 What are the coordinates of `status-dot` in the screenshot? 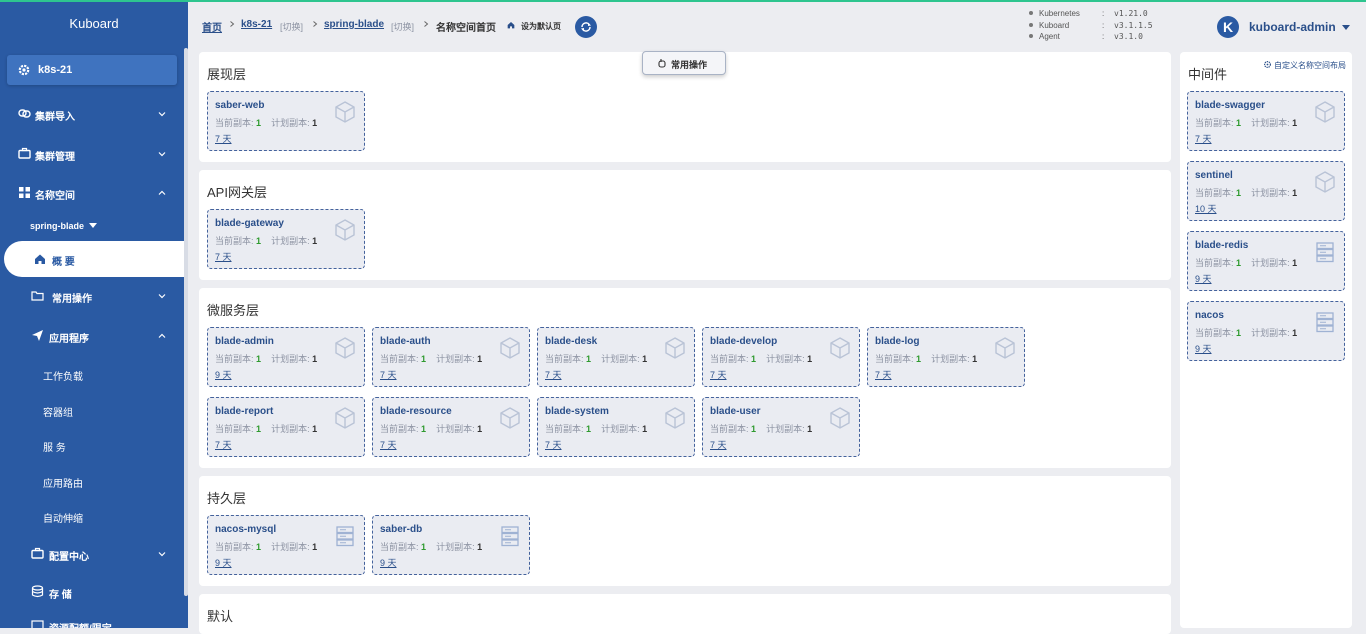 It's located at (1031, 36).